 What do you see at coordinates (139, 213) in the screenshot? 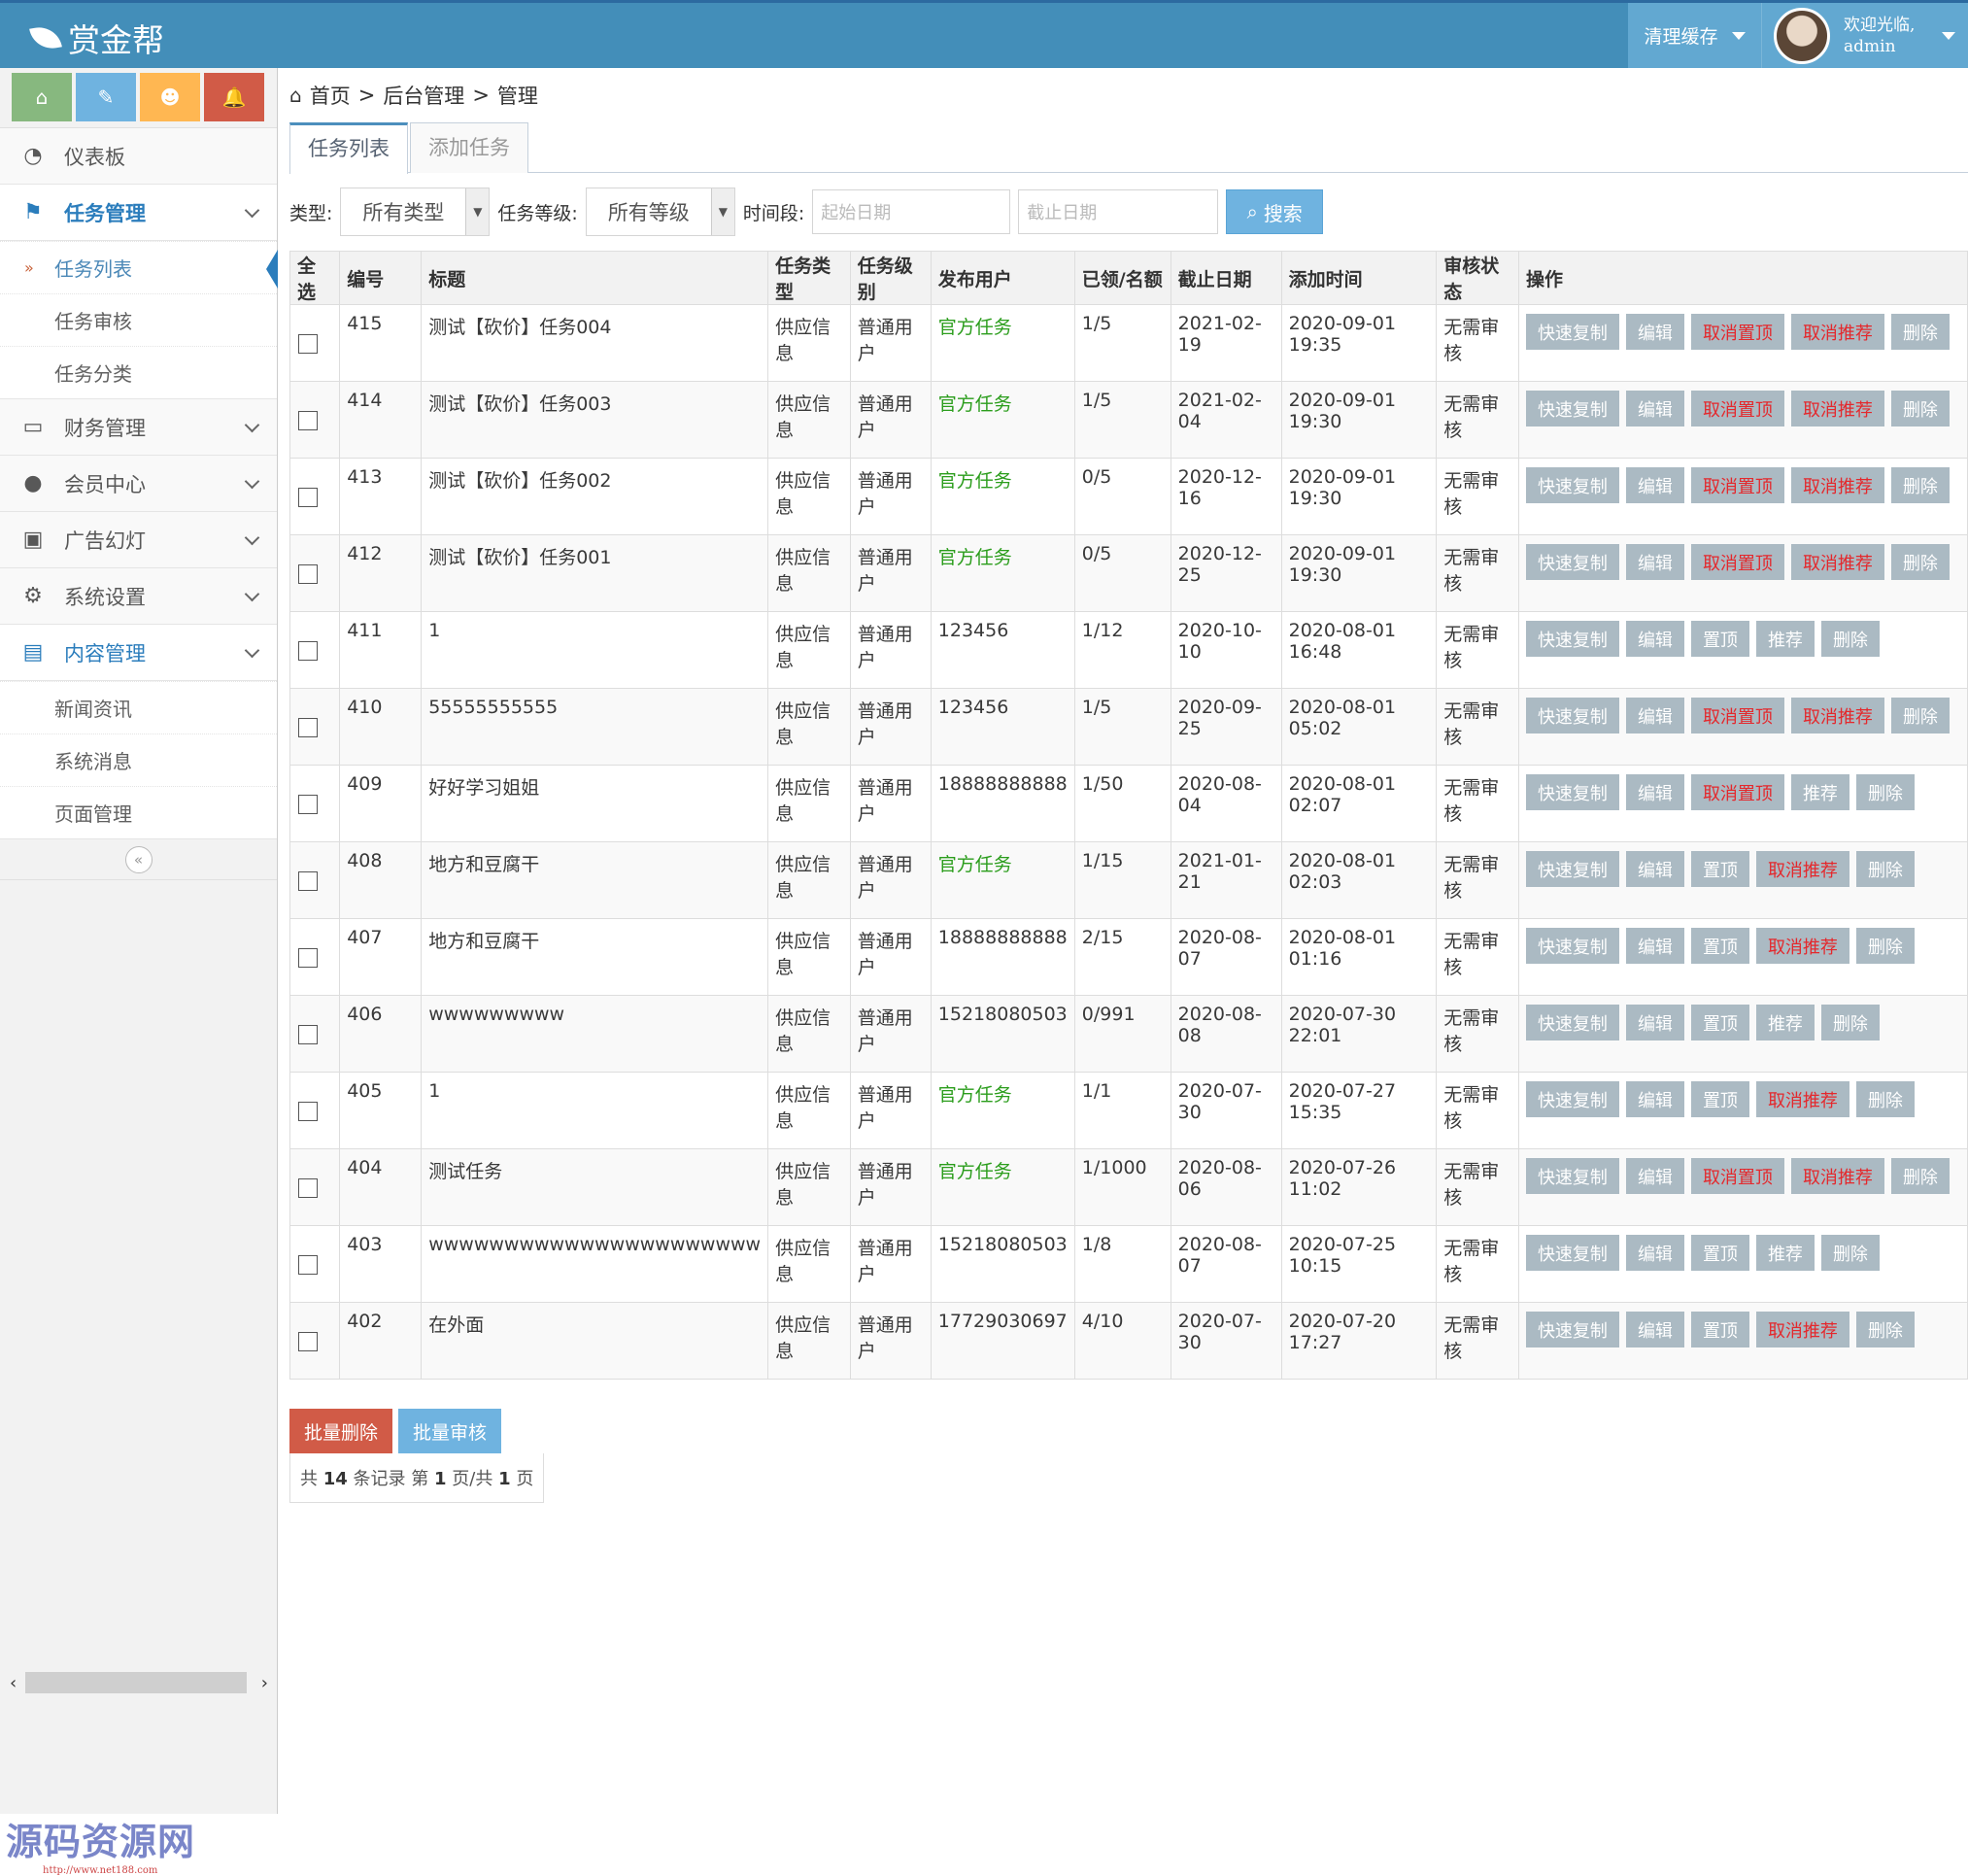
I see `sidebar-item-task-management: ⚑ 任务管理` at bounding box center [139, 213].